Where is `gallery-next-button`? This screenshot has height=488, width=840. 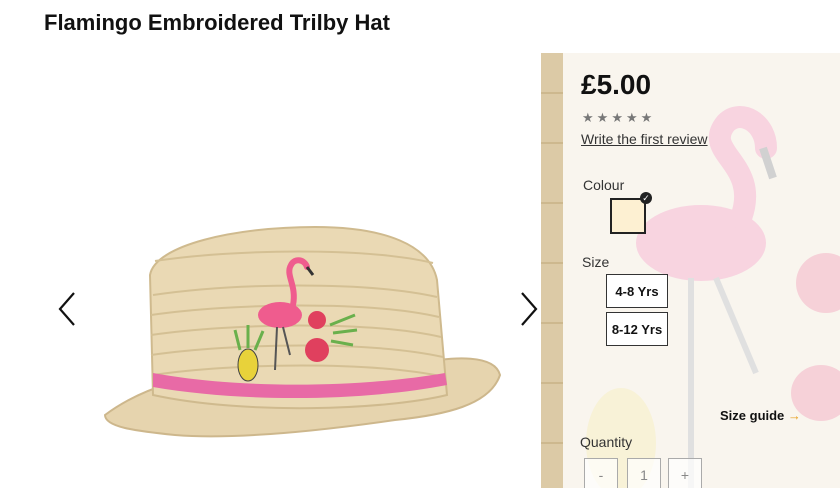 gallery-next-button is located at coordinates (529, 309).